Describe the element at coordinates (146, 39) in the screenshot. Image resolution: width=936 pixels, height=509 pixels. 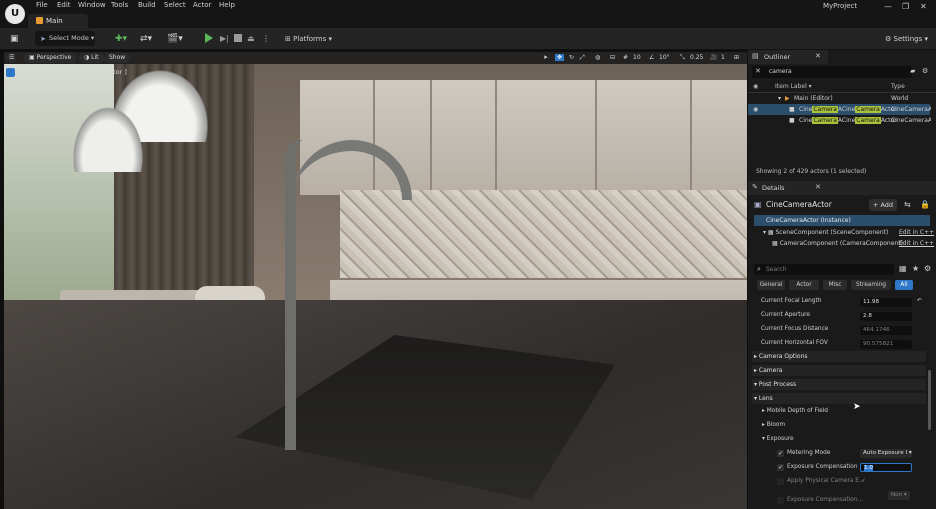
I see `blueprint-icon: ⇄▾` at that location.